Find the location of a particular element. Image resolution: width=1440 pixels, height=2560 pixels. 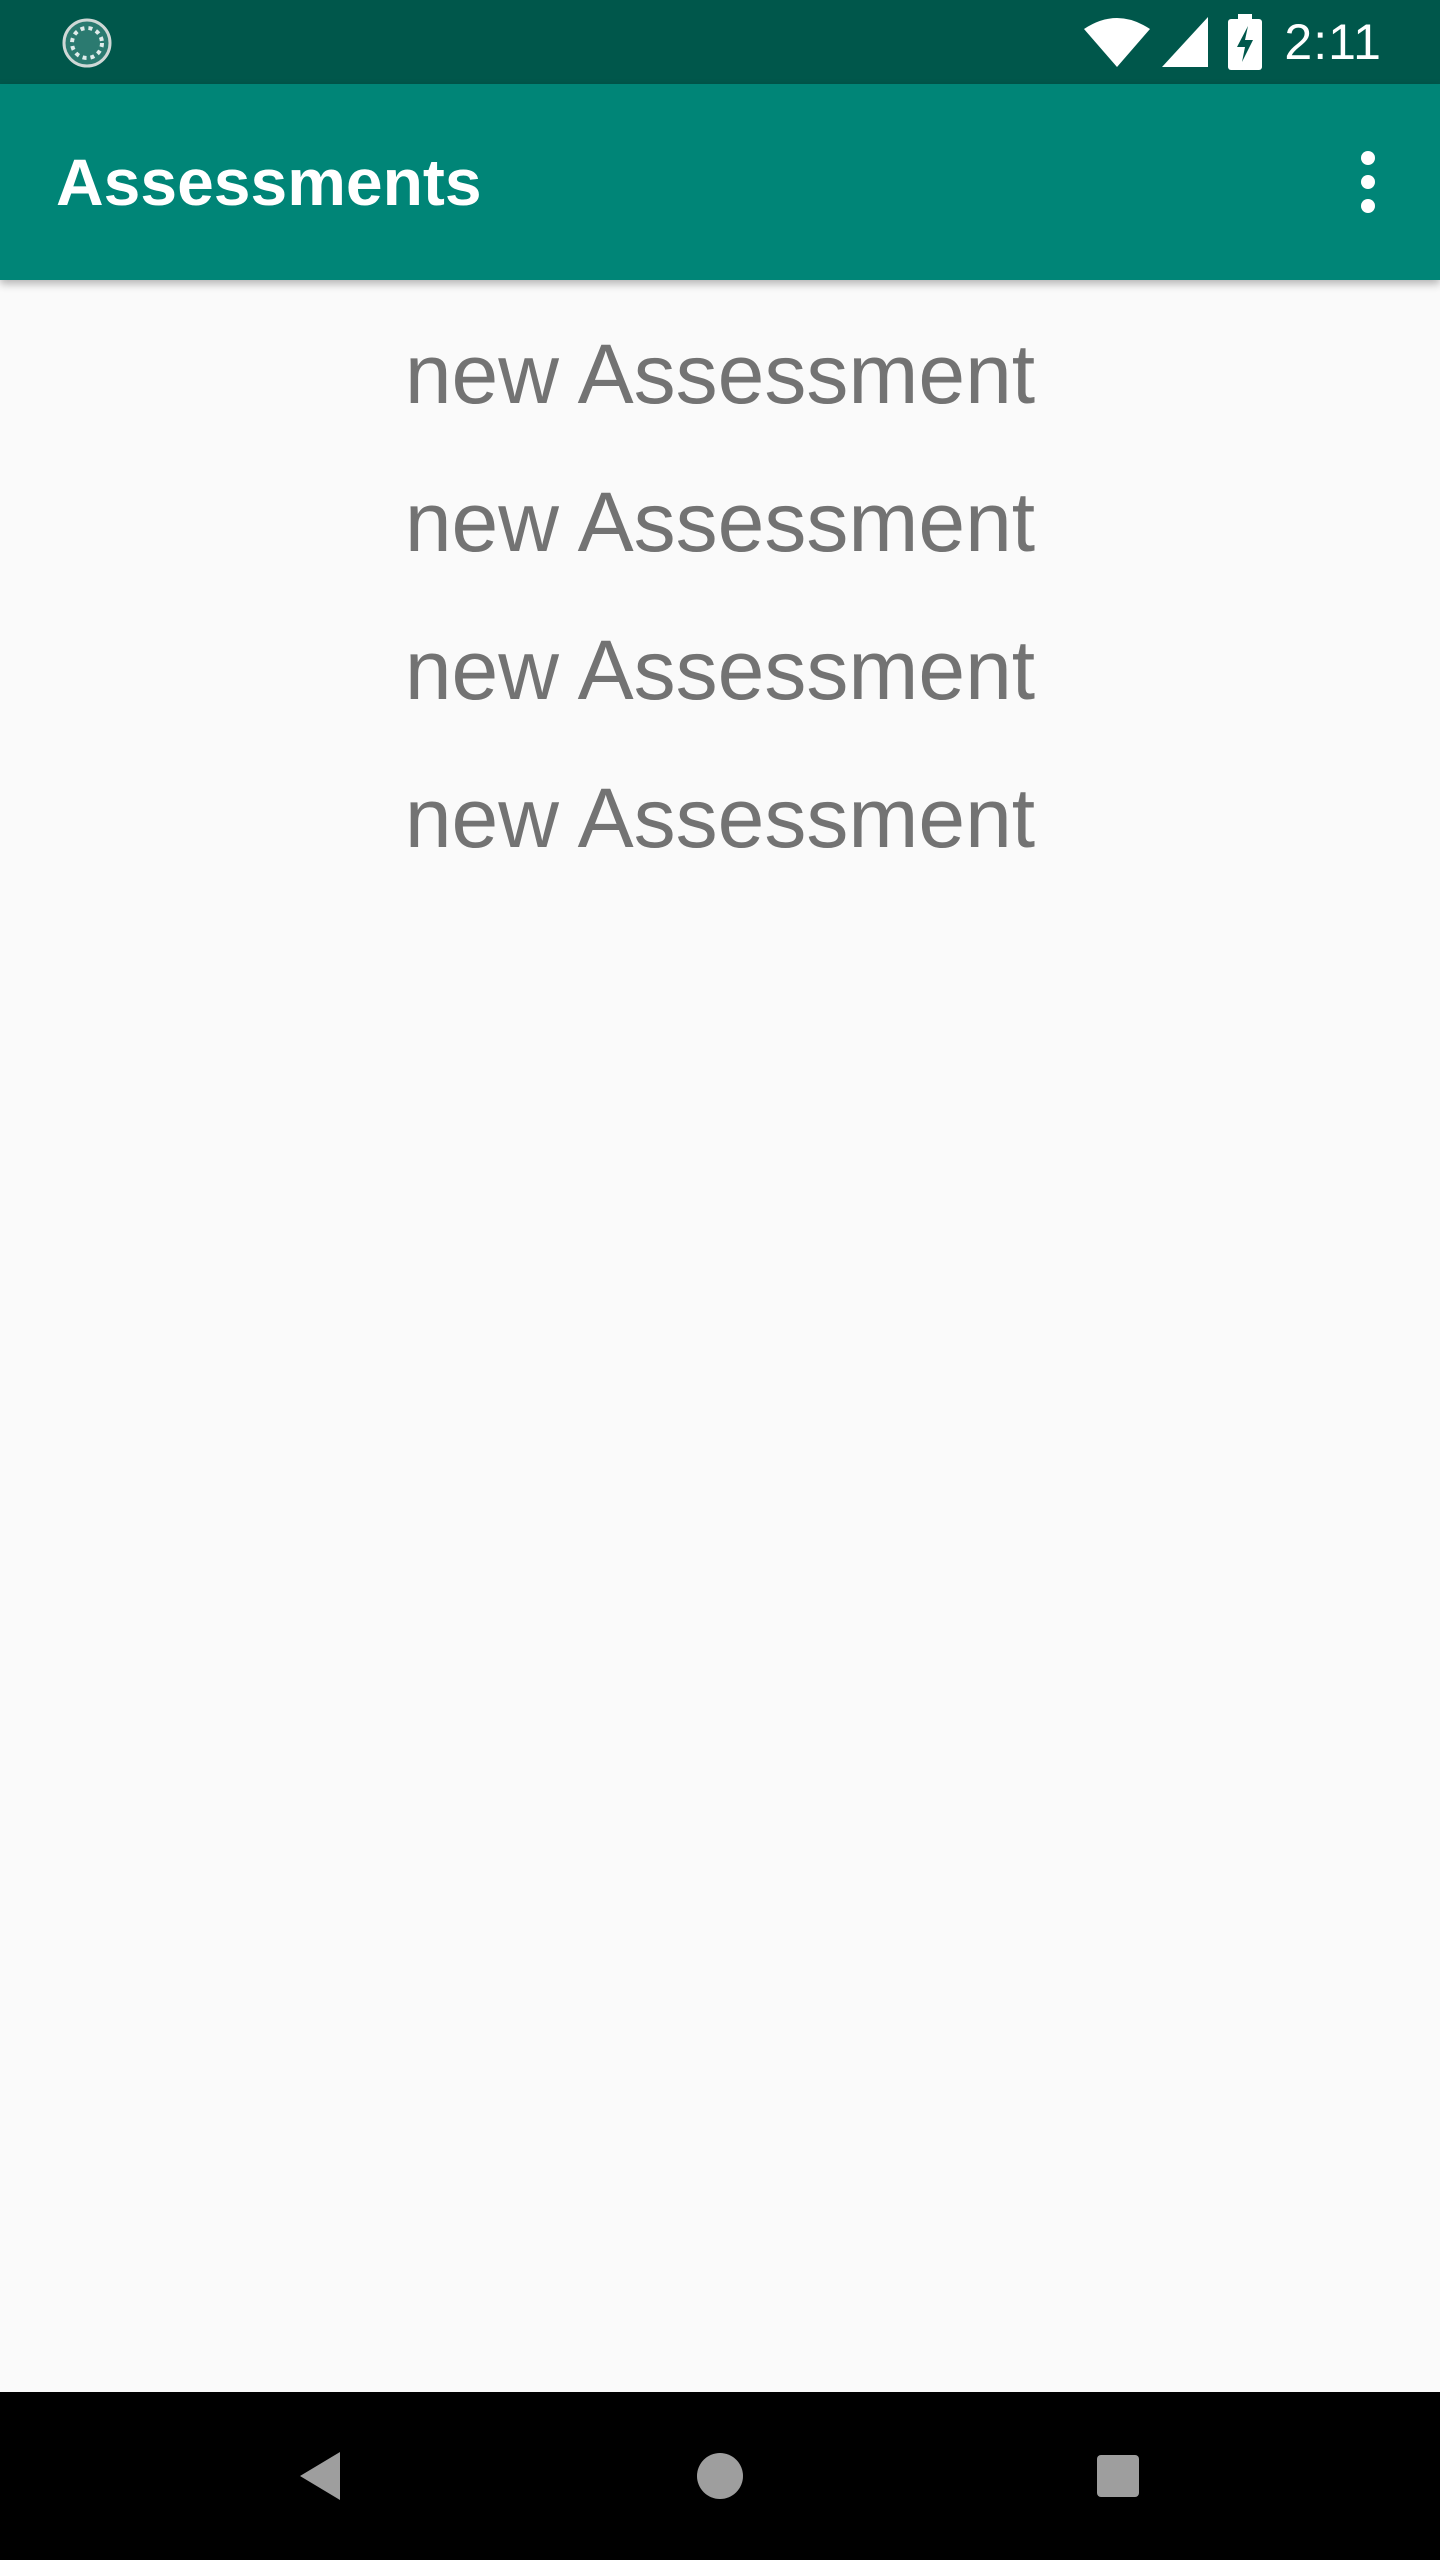

cell-signal-icon is located at coordinates (1185, 42).